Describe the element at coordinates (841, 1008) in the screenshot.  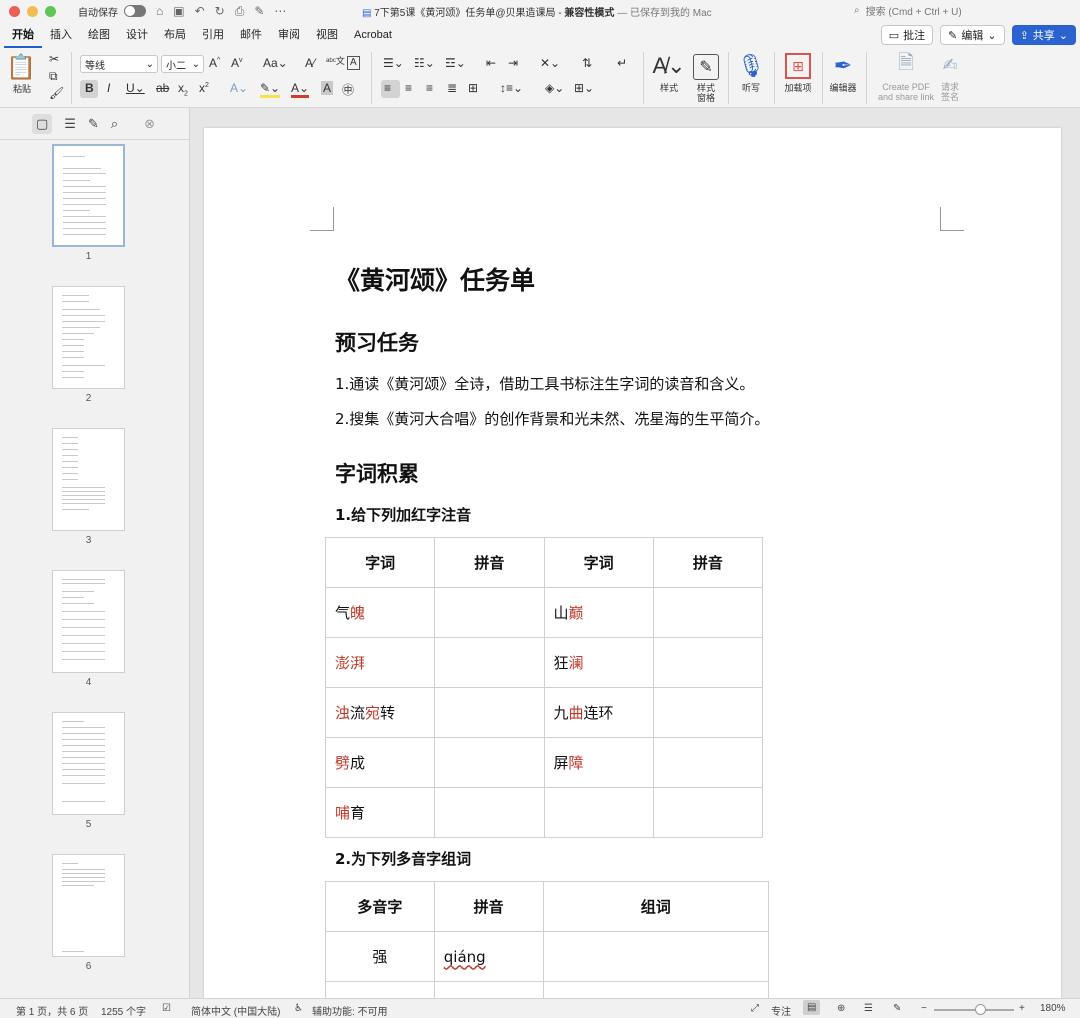
I see `web-layout-icon: ⊕` at that location.